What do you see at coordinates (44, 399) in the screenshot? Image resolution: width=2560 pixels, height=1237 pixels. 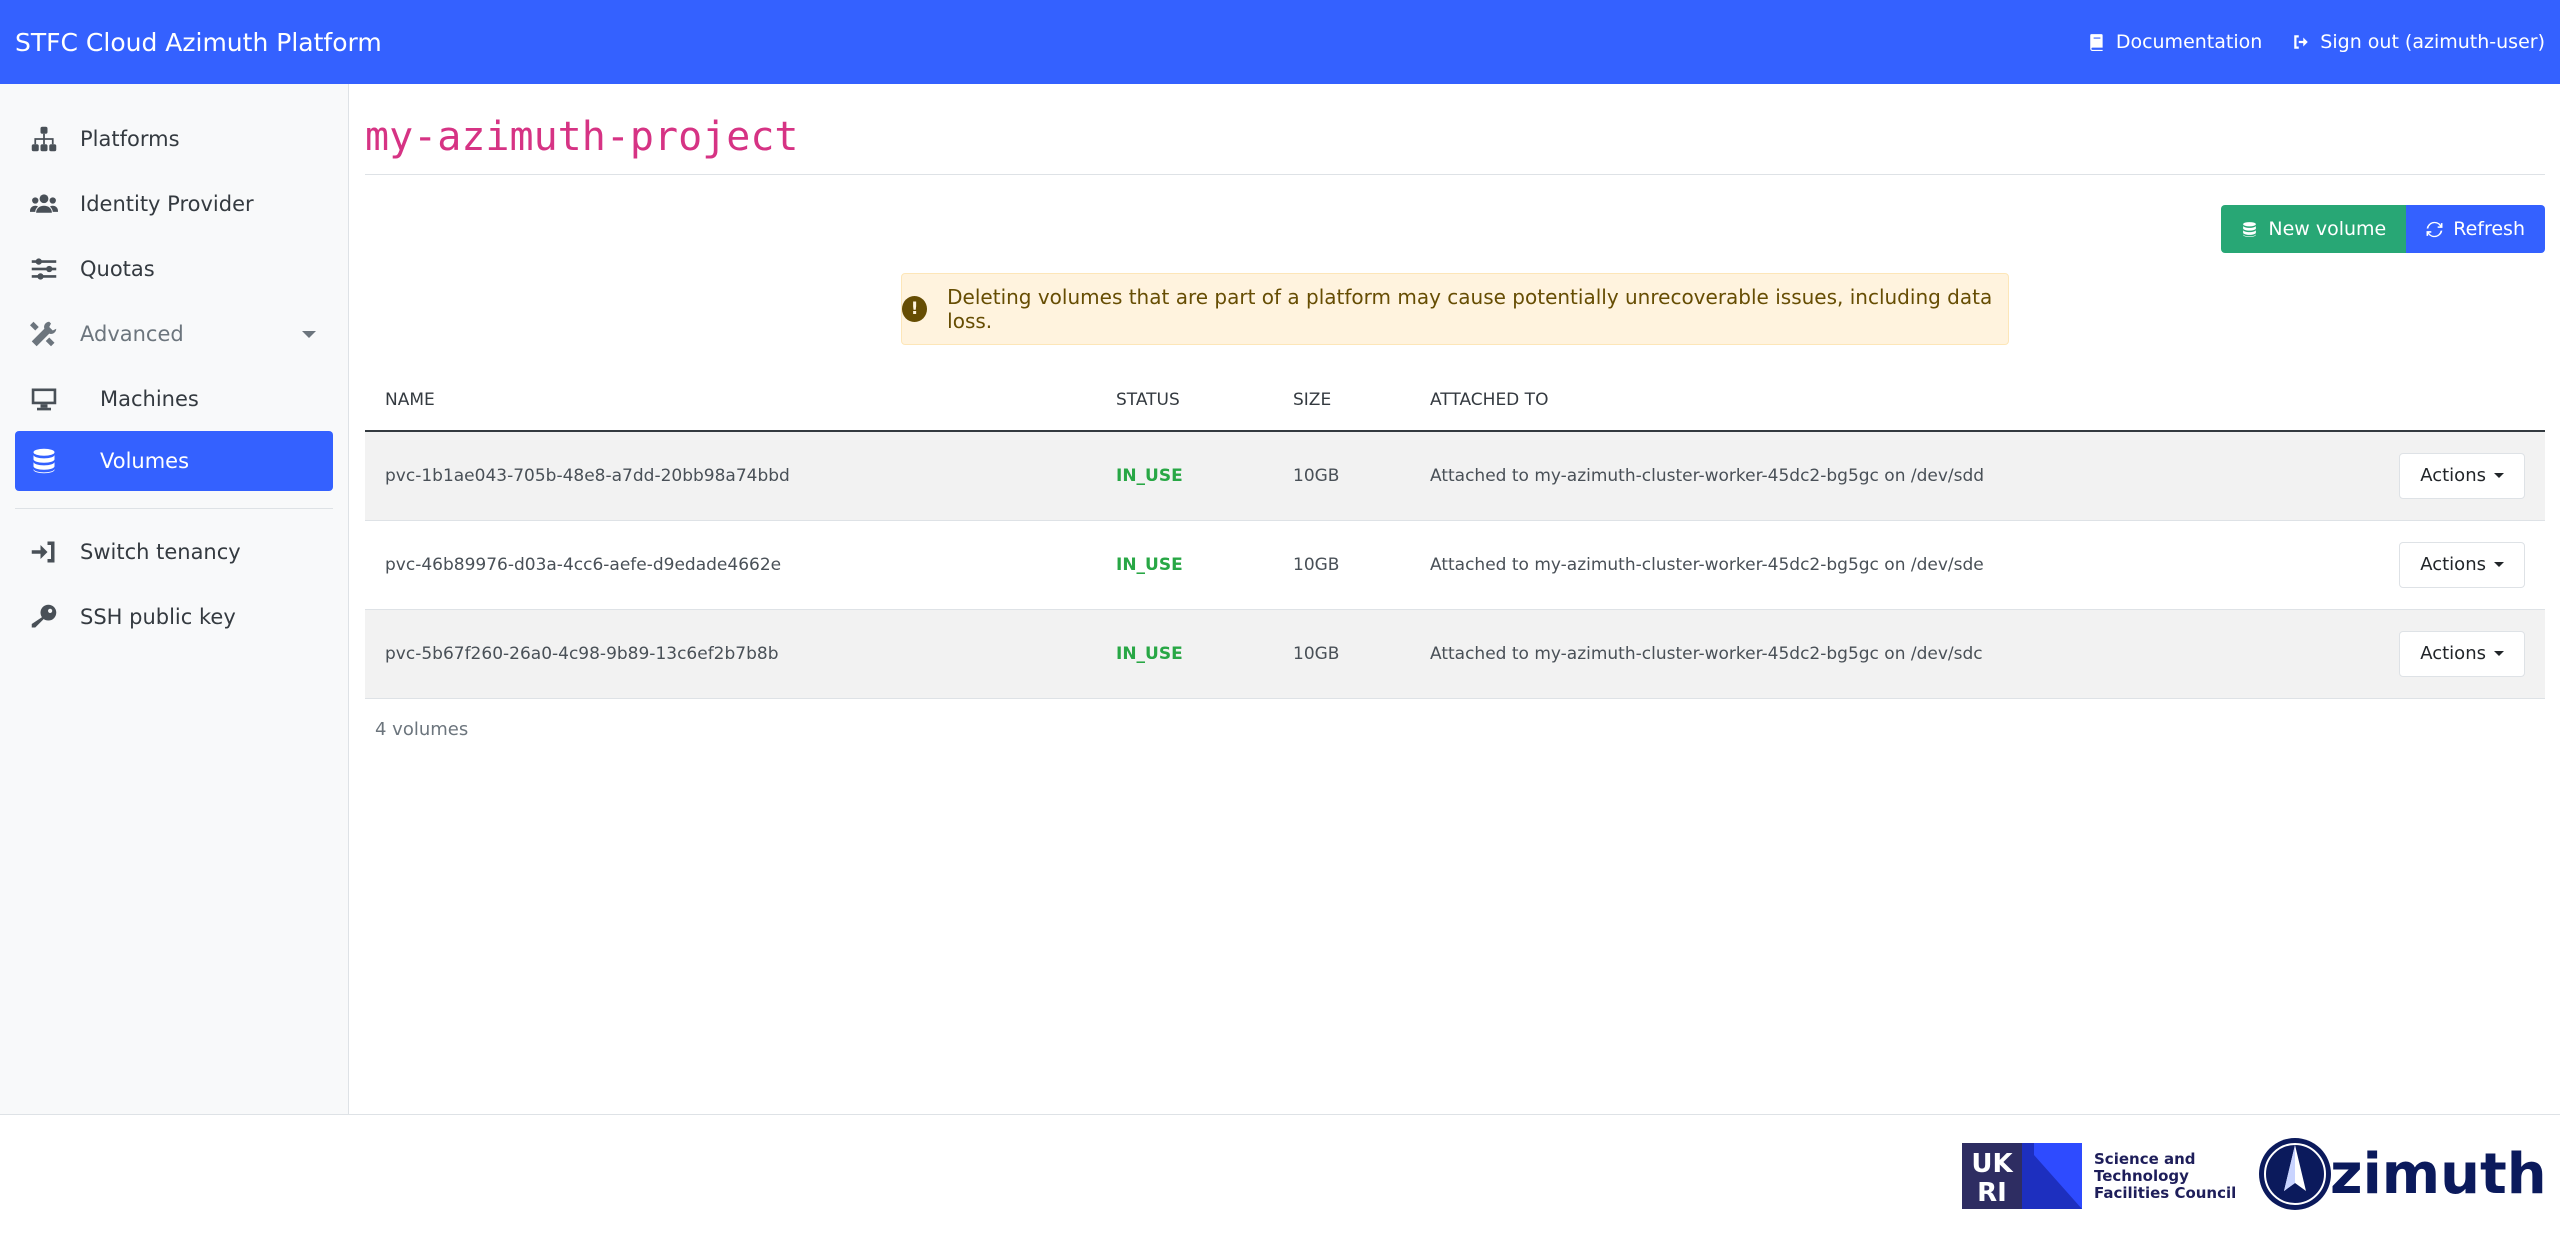 I see `desktop-icon` at bounding box center [44, 399].